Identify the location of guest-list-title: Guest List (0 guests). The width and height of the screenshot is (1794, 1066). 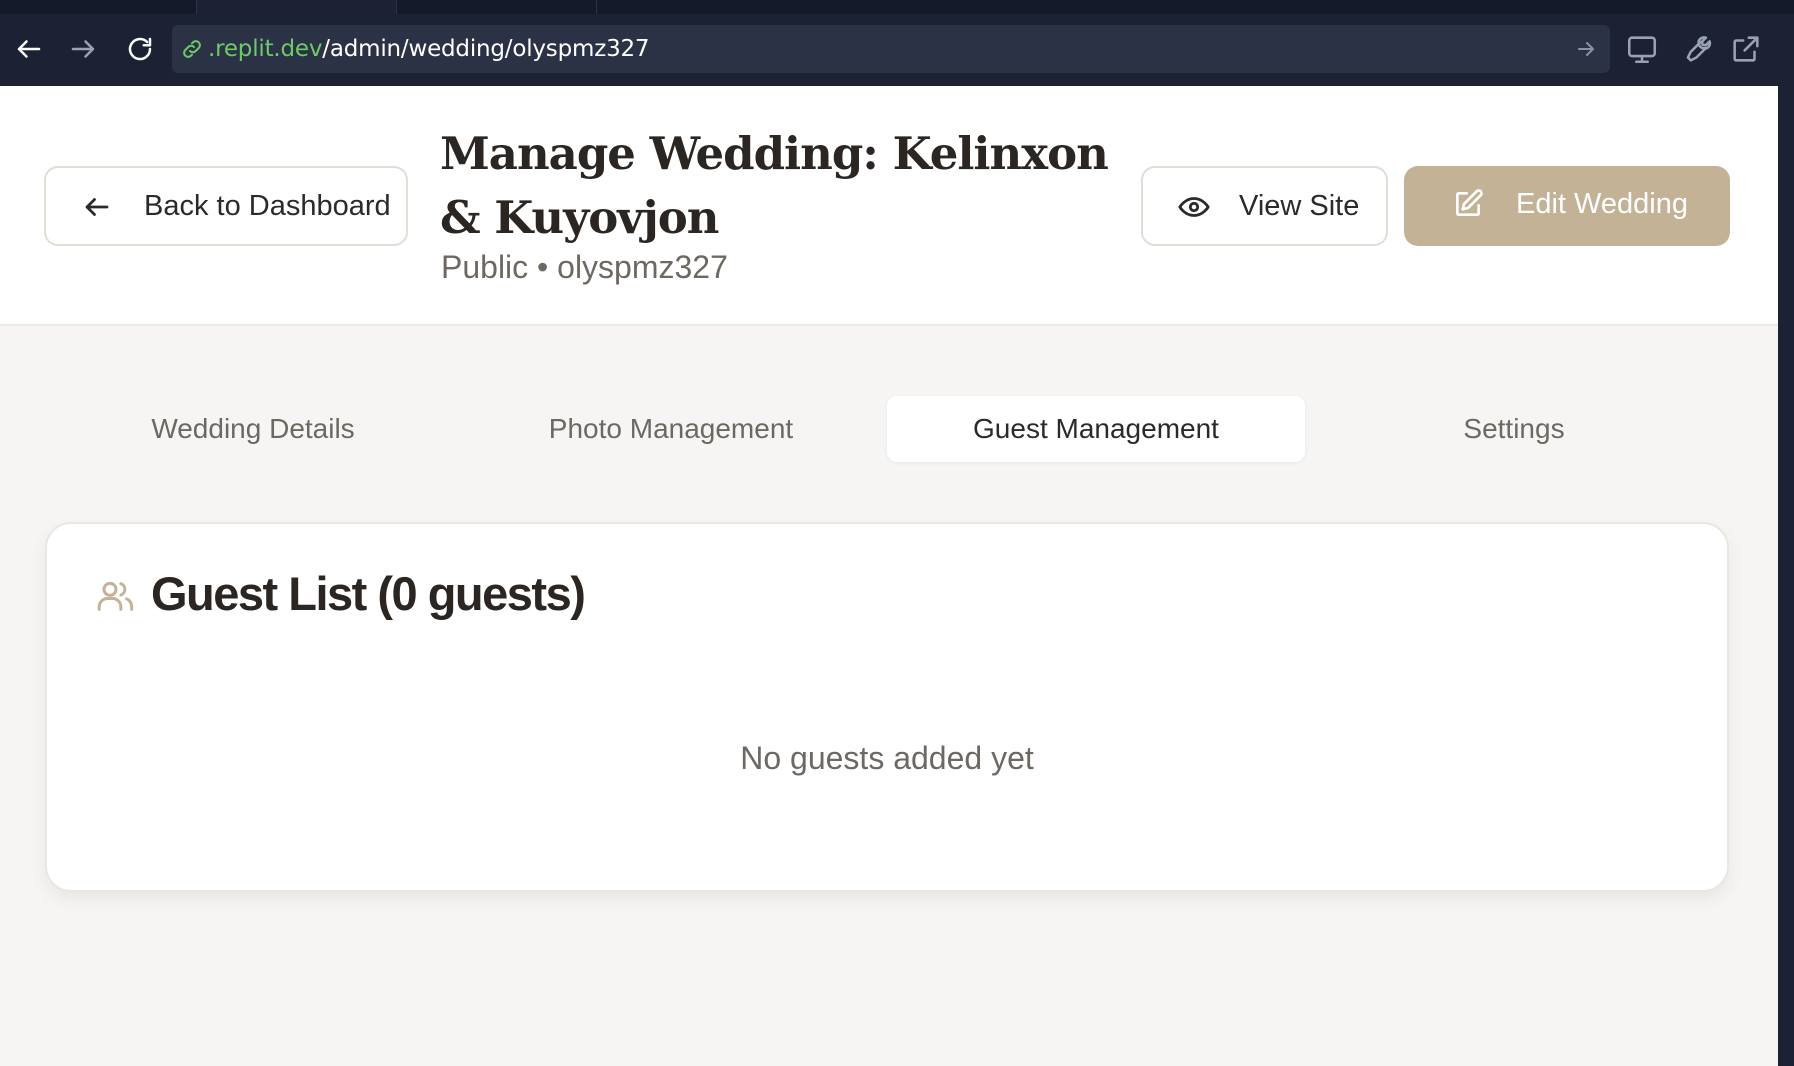
(368, 593).